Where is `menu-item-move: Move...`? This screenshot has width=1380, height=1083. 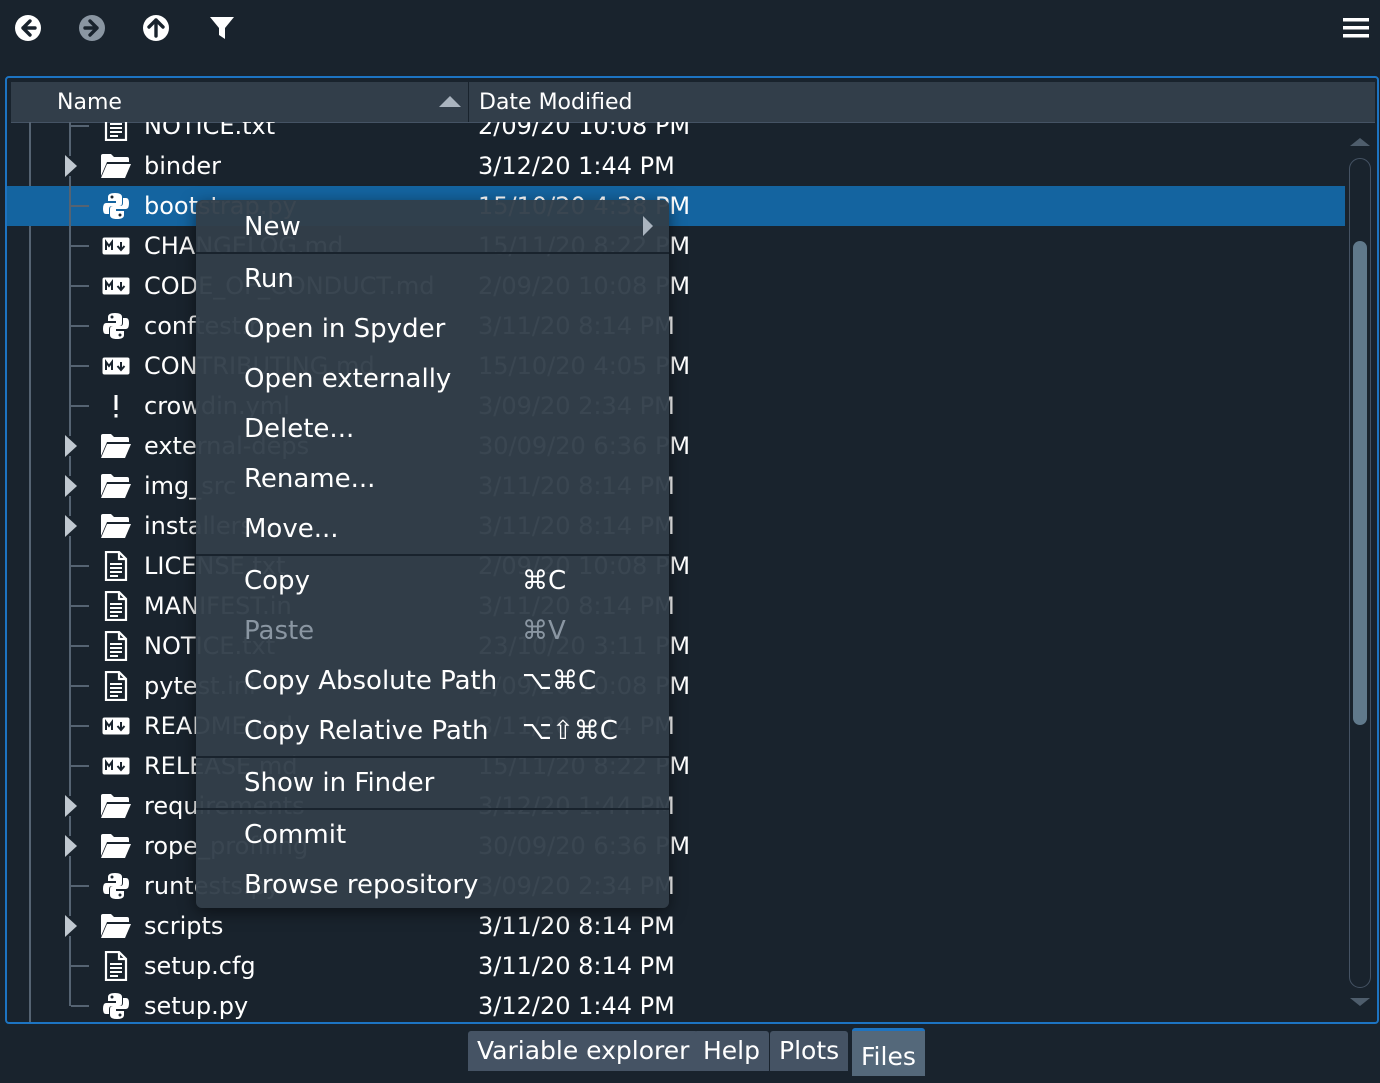
menu-item-move: Move... is located at coordinates (432, 529).